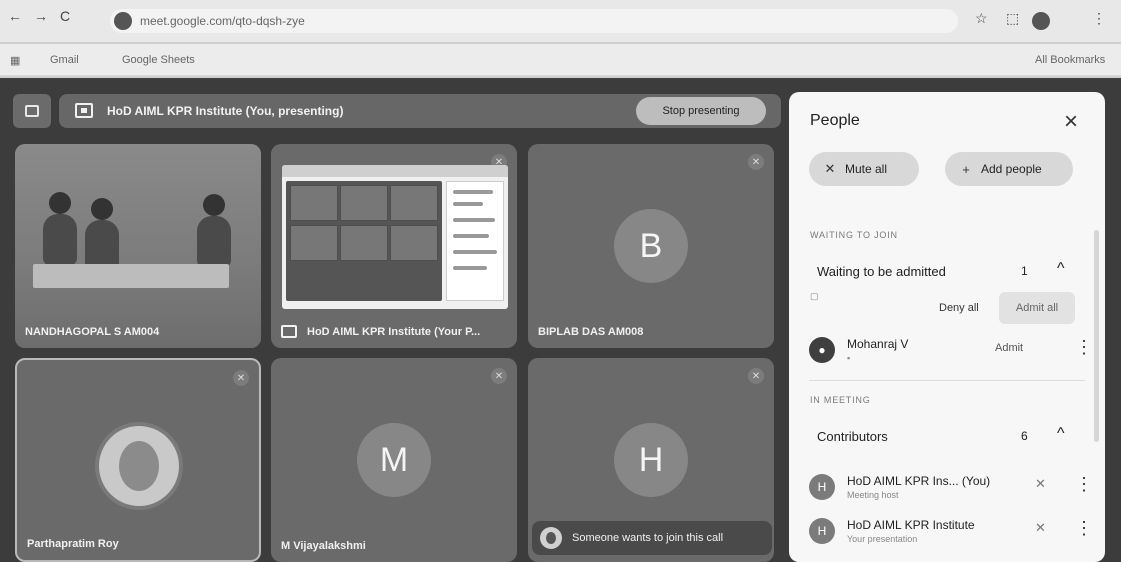 This screenshot has width=1121, height=562. What do you see at coordinates (65, 16) in the screenshot?
I see `refresh-icon: C` at bounding box center [65, 16].